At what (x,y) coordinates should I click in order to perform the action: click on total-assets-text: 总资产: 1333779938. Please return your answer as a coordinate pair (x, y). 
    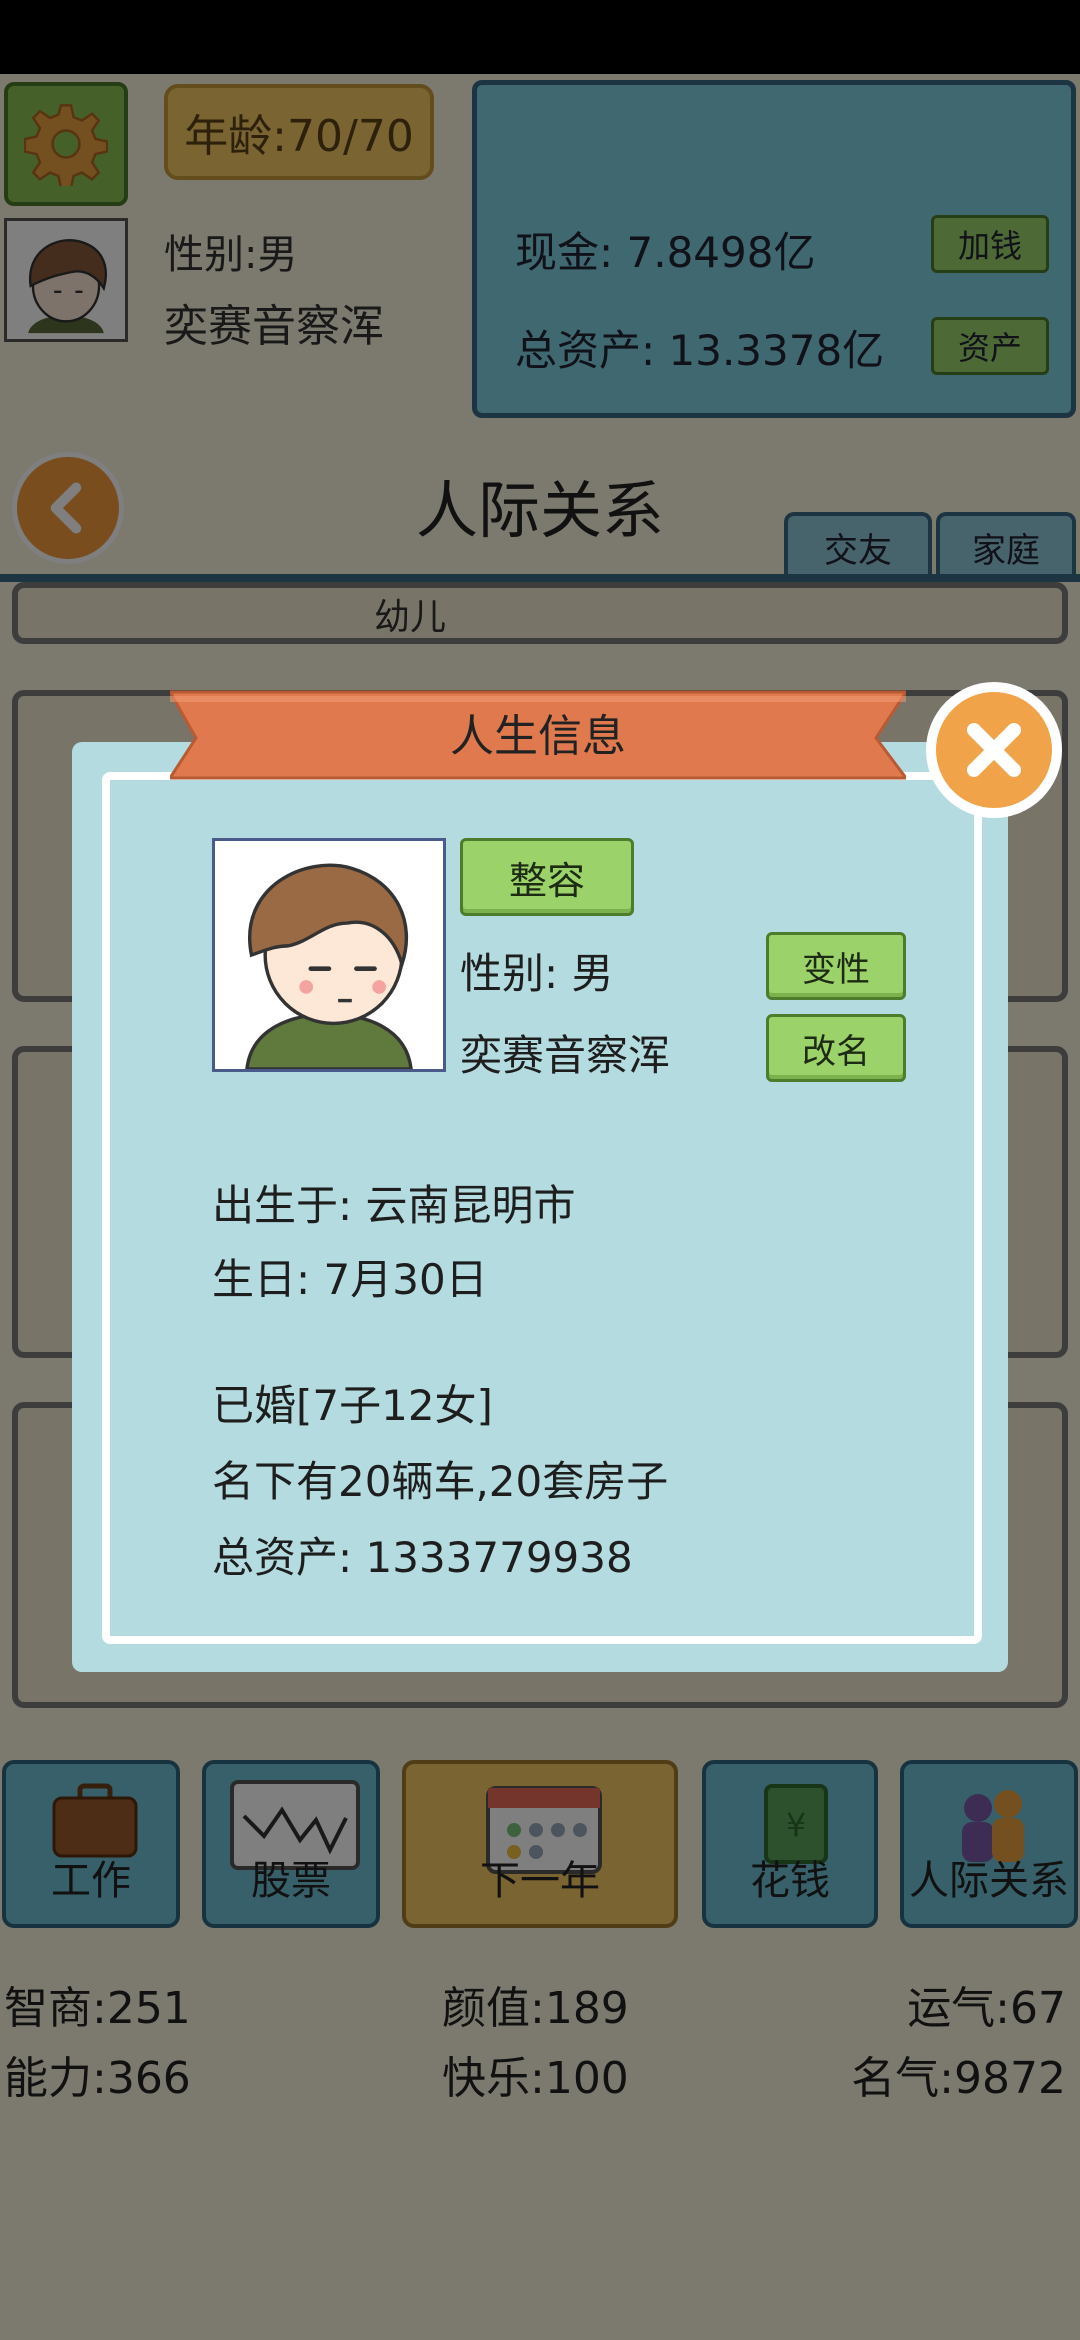
    Looking at the image, I should click on (422, 1557).